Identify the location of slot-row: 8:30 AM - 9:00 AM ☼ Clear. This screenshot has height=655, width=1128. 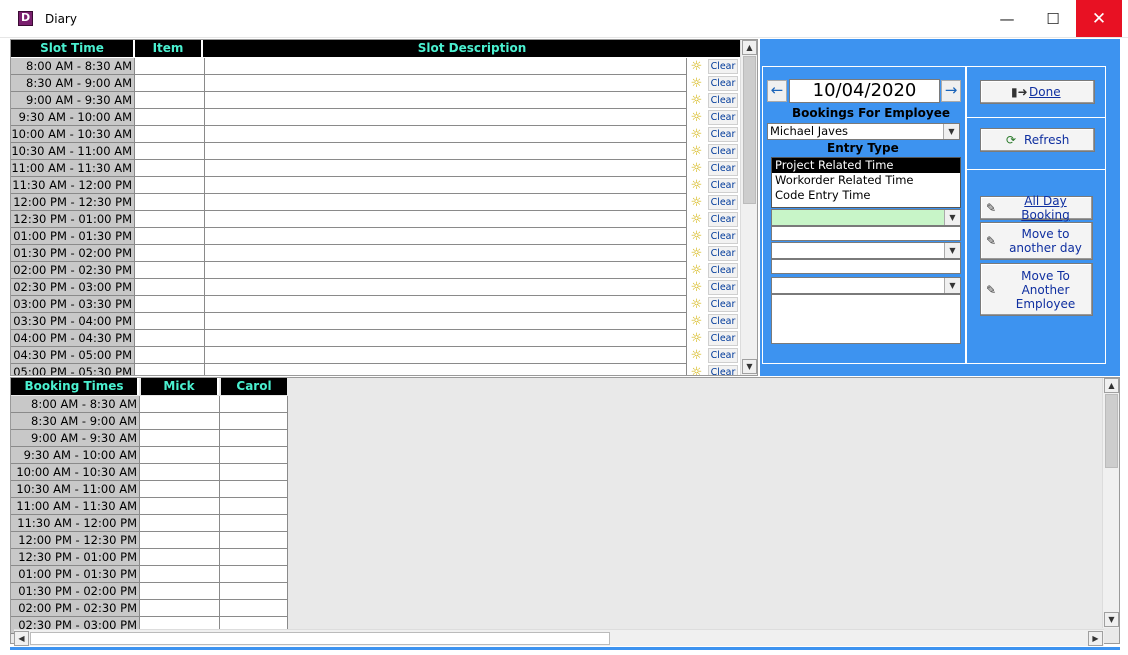
(376, 83).